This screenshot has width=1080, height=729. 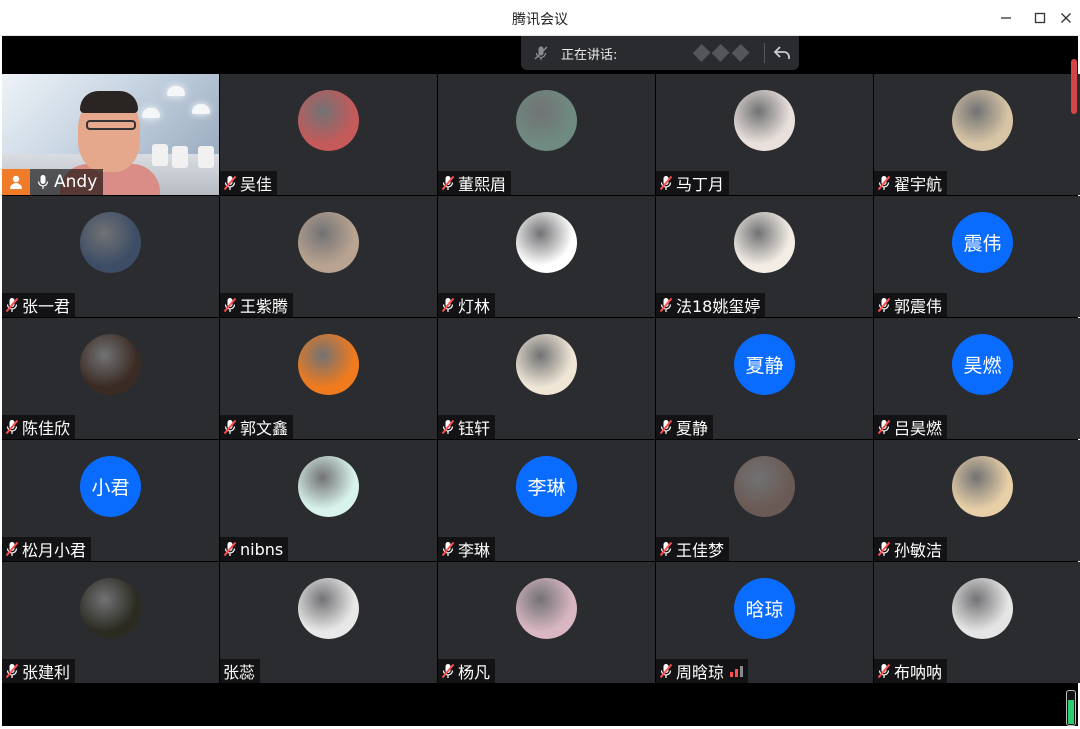 I want to click on participant-name: 王紫腾, so click(x=264, y=306).